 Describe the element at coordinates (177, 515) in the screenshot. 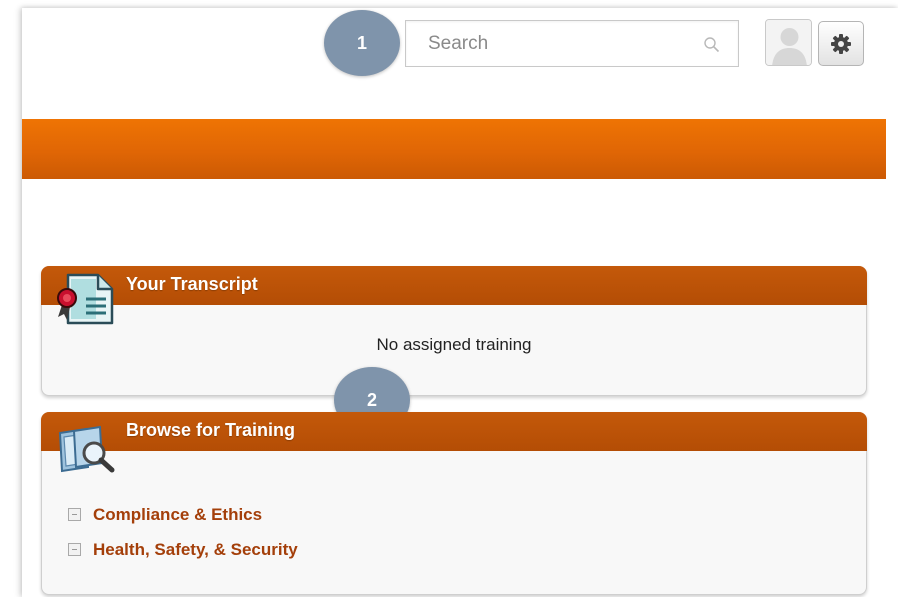

I see `category-label: Compliance & Ethics` at that location.